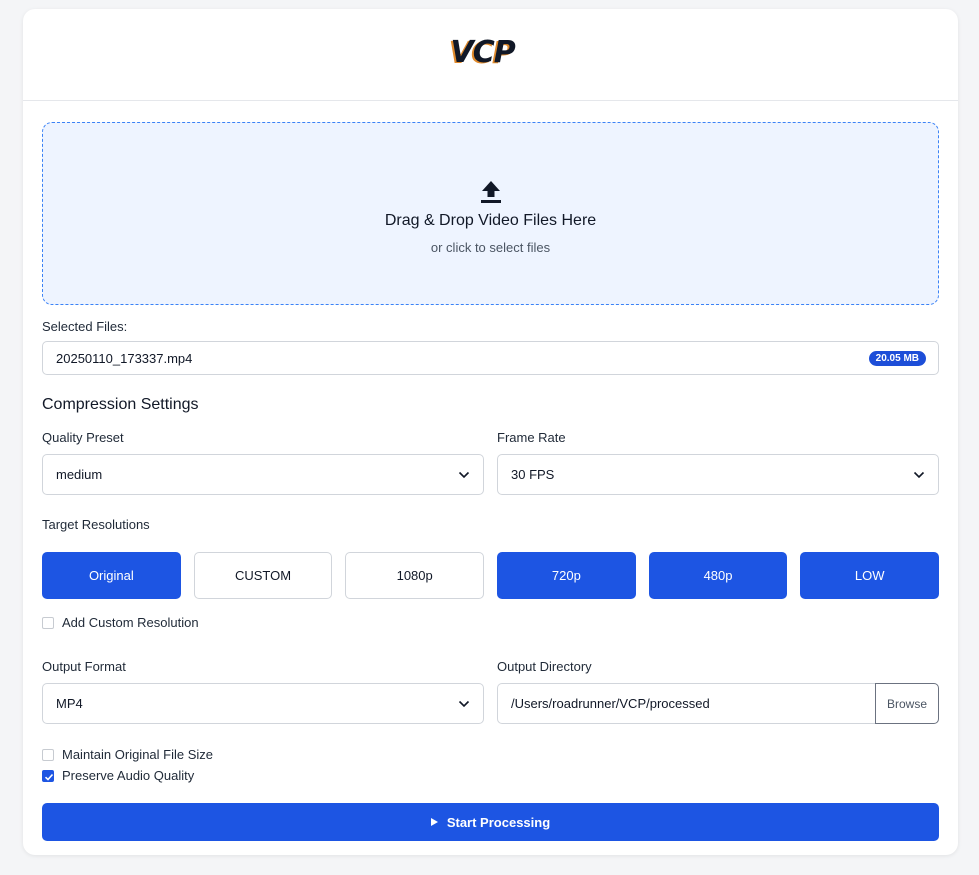 The height and width of the screenshot is (875, 979). I want to click on app-header: VCP VCP, so click(490, 55).